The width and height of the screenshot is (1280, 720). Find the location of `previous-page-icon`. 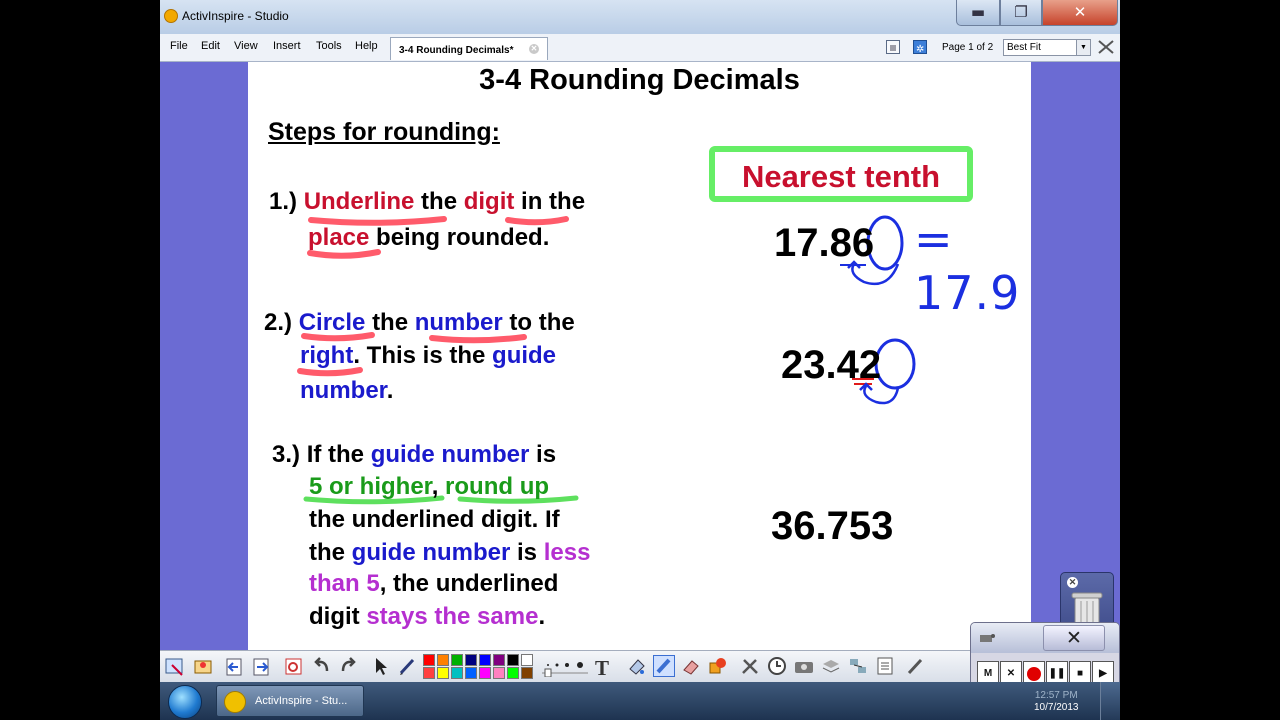

previous-page-icon is located at coordinates (235, 666).